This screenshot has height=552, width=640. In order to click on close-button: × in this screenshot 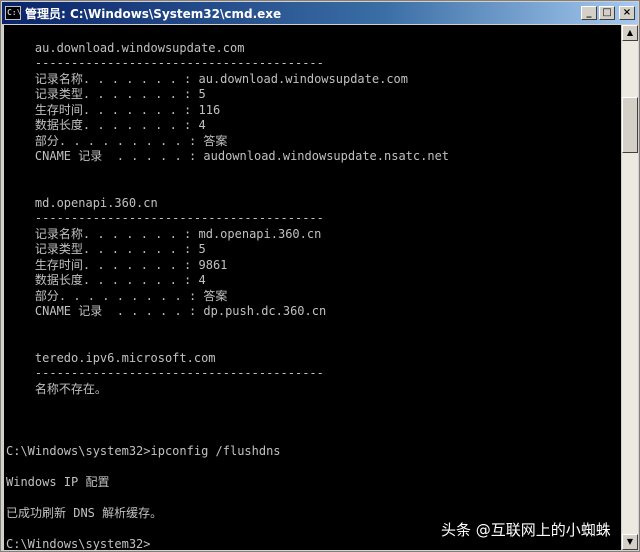, I will do `click(627, 13)`.